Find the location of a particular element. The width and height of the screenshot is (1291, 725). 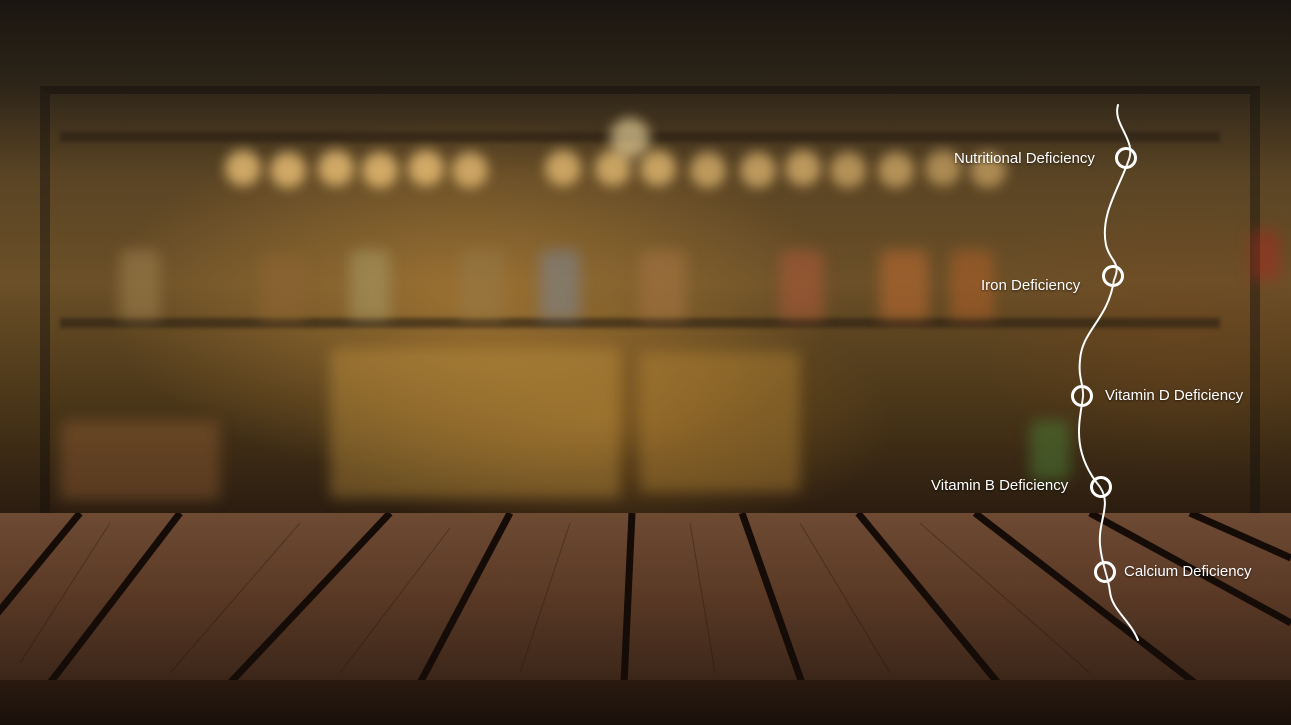

timeline-node-vitamin-b is located at coordinates (1101, 487).